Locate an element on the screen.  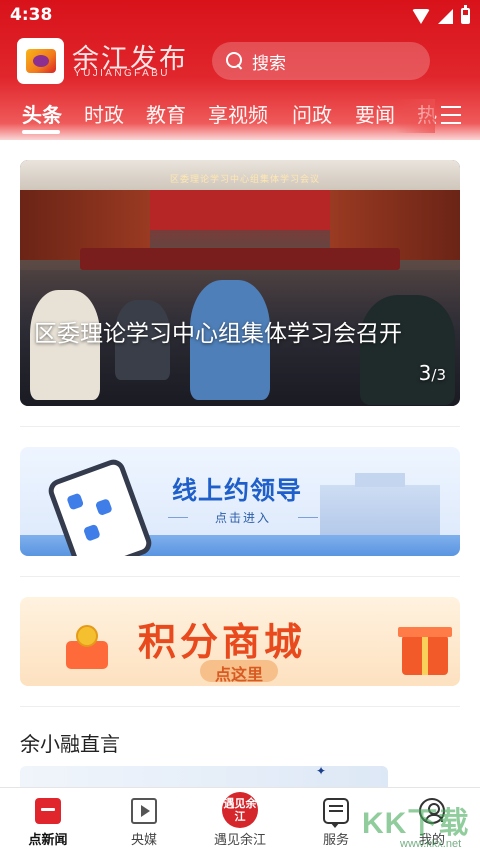
online-banner-subtitle: 点击进入 is located at coordinates (242, 518).